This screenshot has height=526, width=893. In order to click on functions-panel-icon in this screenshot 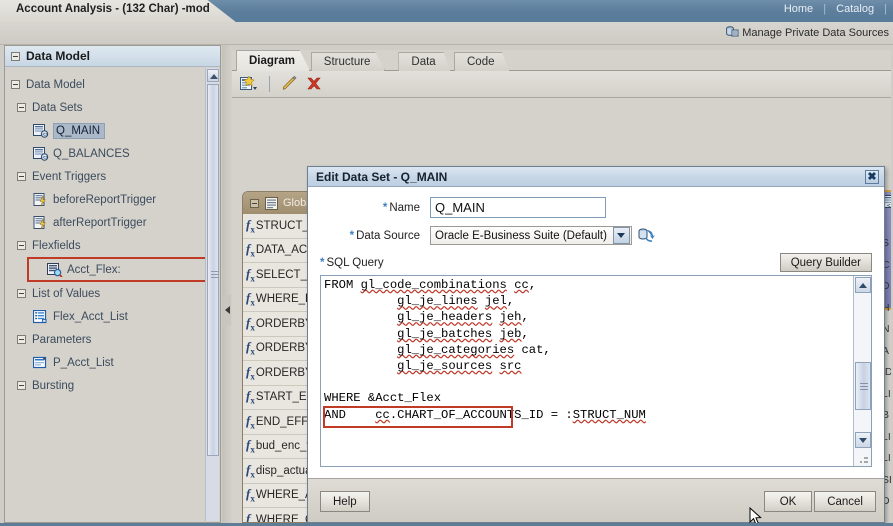, I will do `click(271, 203)`.